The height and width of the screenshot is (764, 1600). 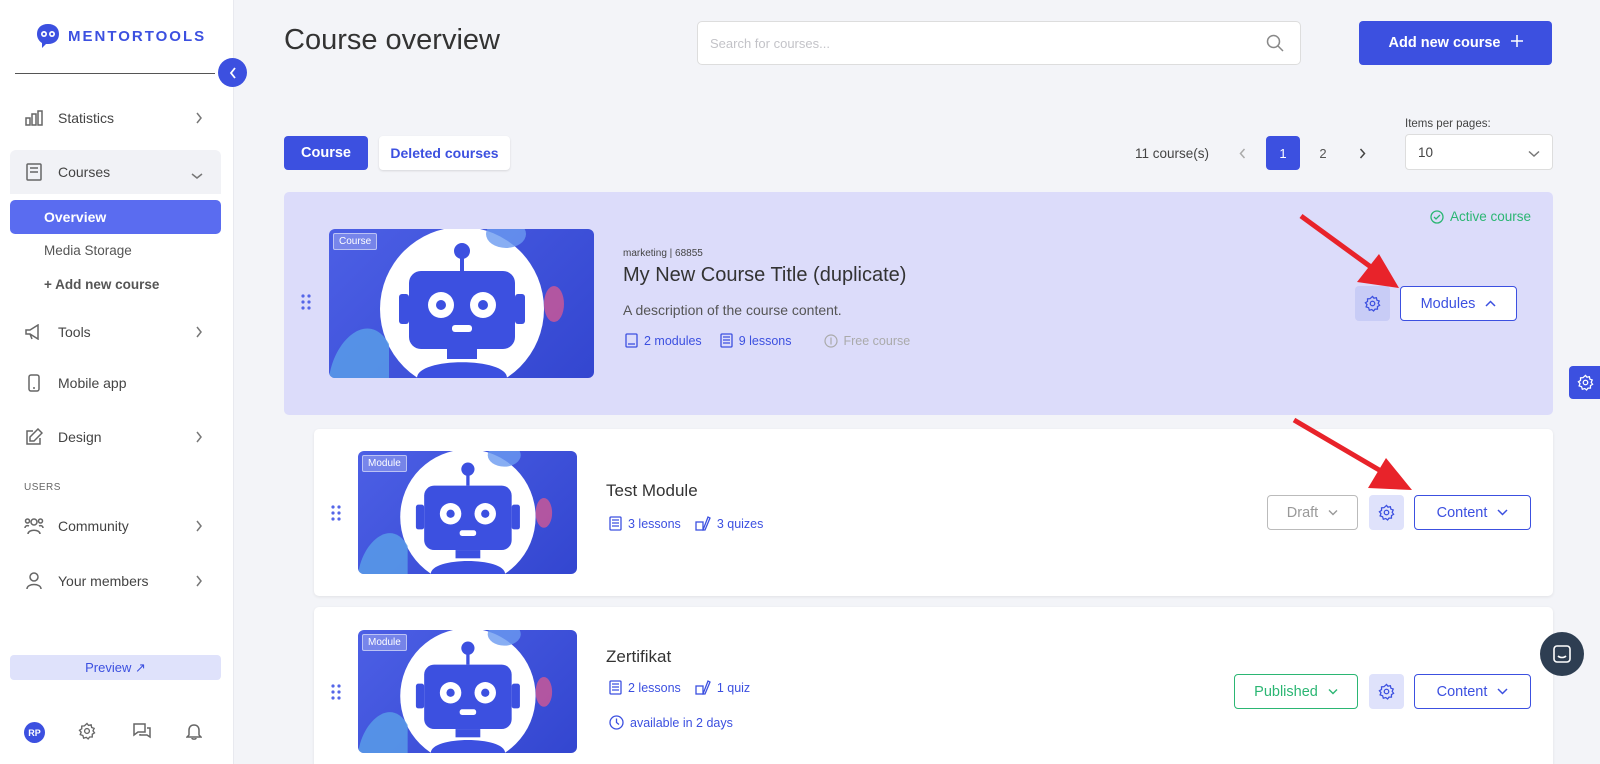 What do you see at coordinates (1349, 250) in the screenshot?
I see `annotation-arrow` at bounding box center [1349, 250].